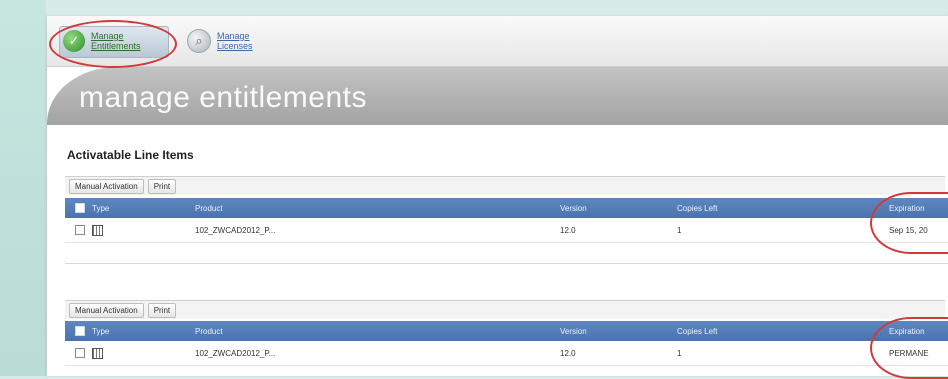 Image resolution: width=948 pixels, height=379 pixels. Describe the element at coordinates (909, 353) in the screenshot. I see `expiration-cell: PERMANE` at that location.